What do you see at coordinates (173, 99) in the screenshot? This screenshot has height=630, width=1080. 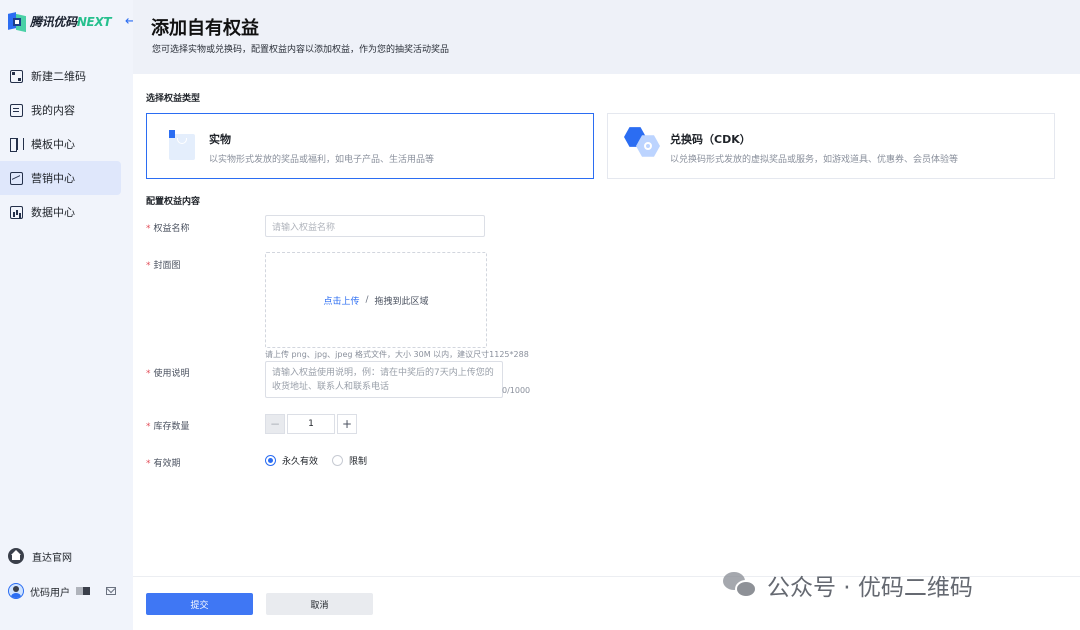 I see `section-title-type: 选择权益类型` at bounding box center [173, 99].